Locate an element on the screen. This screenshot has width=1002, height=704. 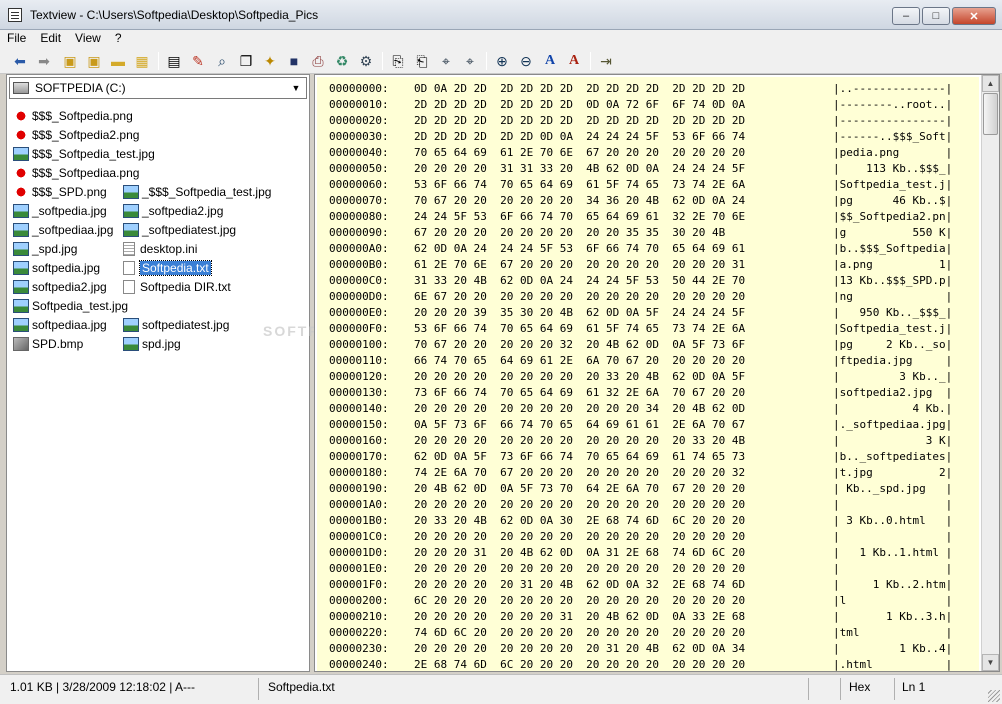
folder-up-icon: ▣ is located at coordinates (70, 61).